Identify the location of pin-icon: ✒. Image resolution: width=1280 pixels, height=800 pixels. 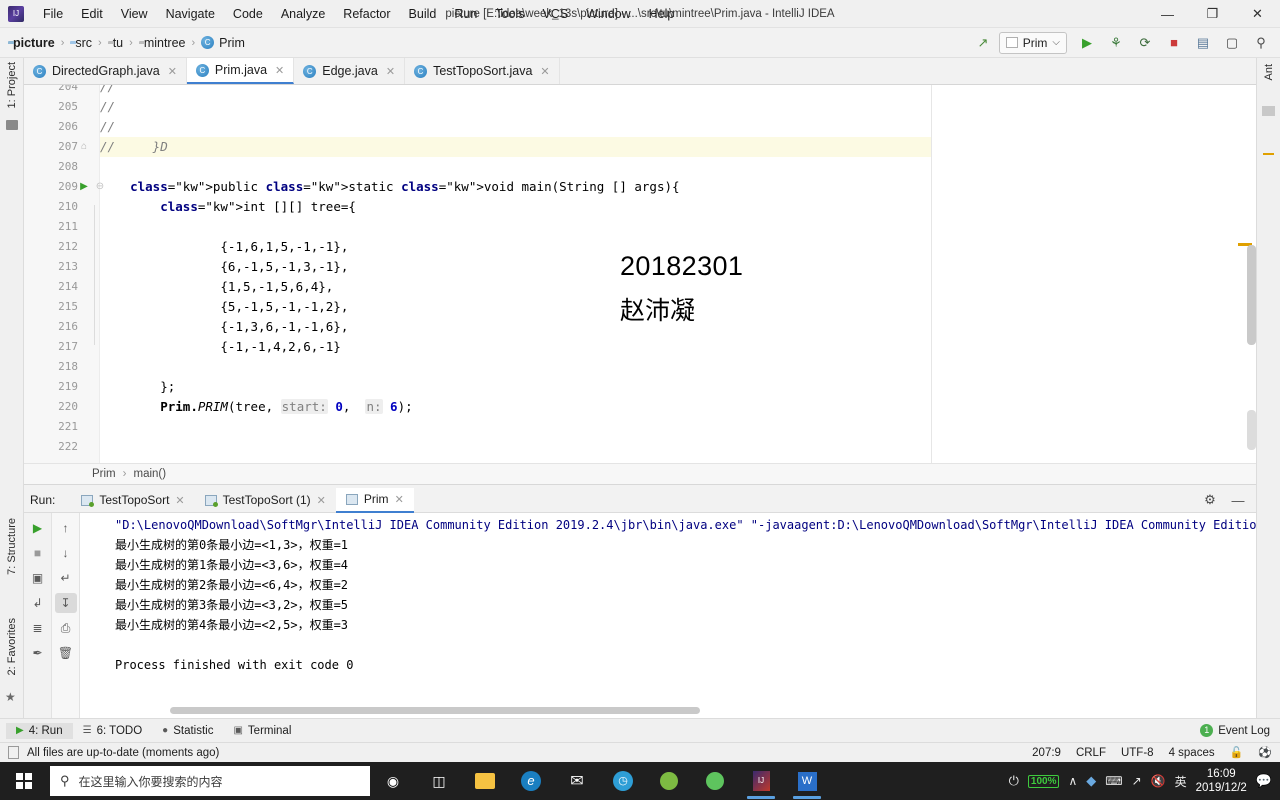
(38, 653).